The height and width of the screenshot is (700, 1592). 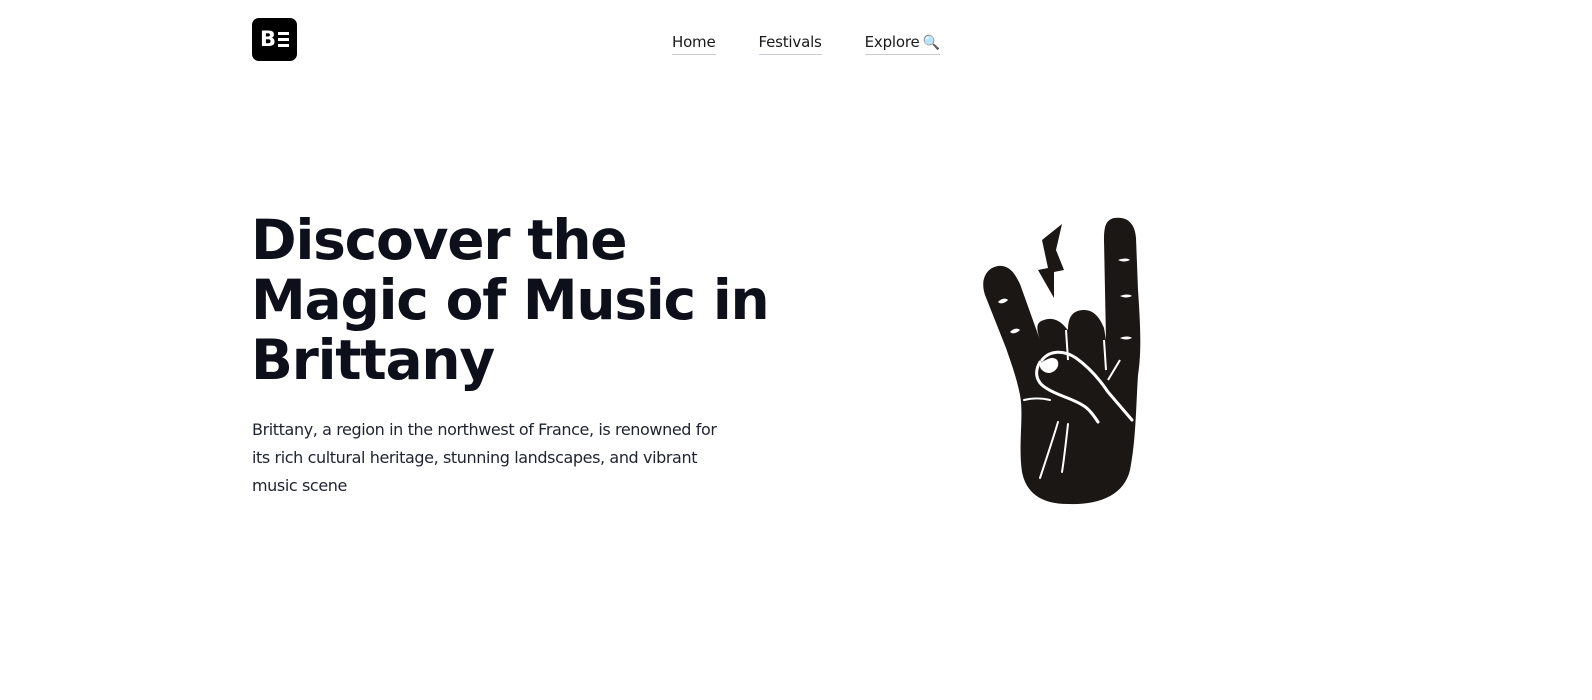 I want to click on nav-festivals-label: Festivals, so click(x=790, y=42).